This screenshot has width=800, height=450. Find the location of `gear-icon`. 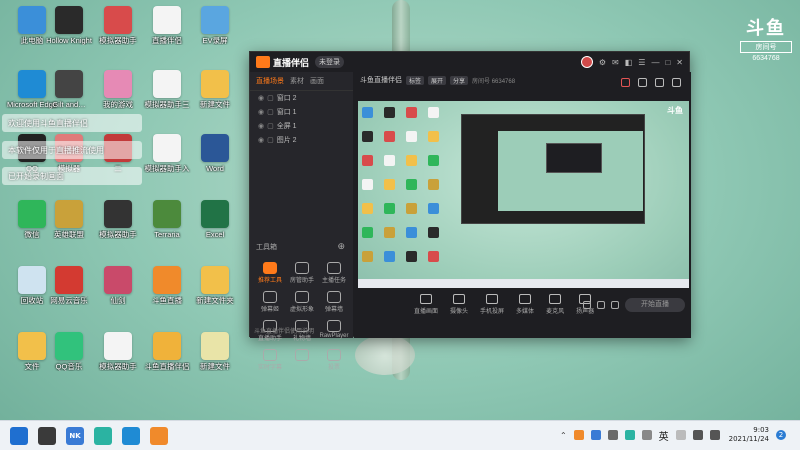

gear-icon is located at coordinates (615, 305).